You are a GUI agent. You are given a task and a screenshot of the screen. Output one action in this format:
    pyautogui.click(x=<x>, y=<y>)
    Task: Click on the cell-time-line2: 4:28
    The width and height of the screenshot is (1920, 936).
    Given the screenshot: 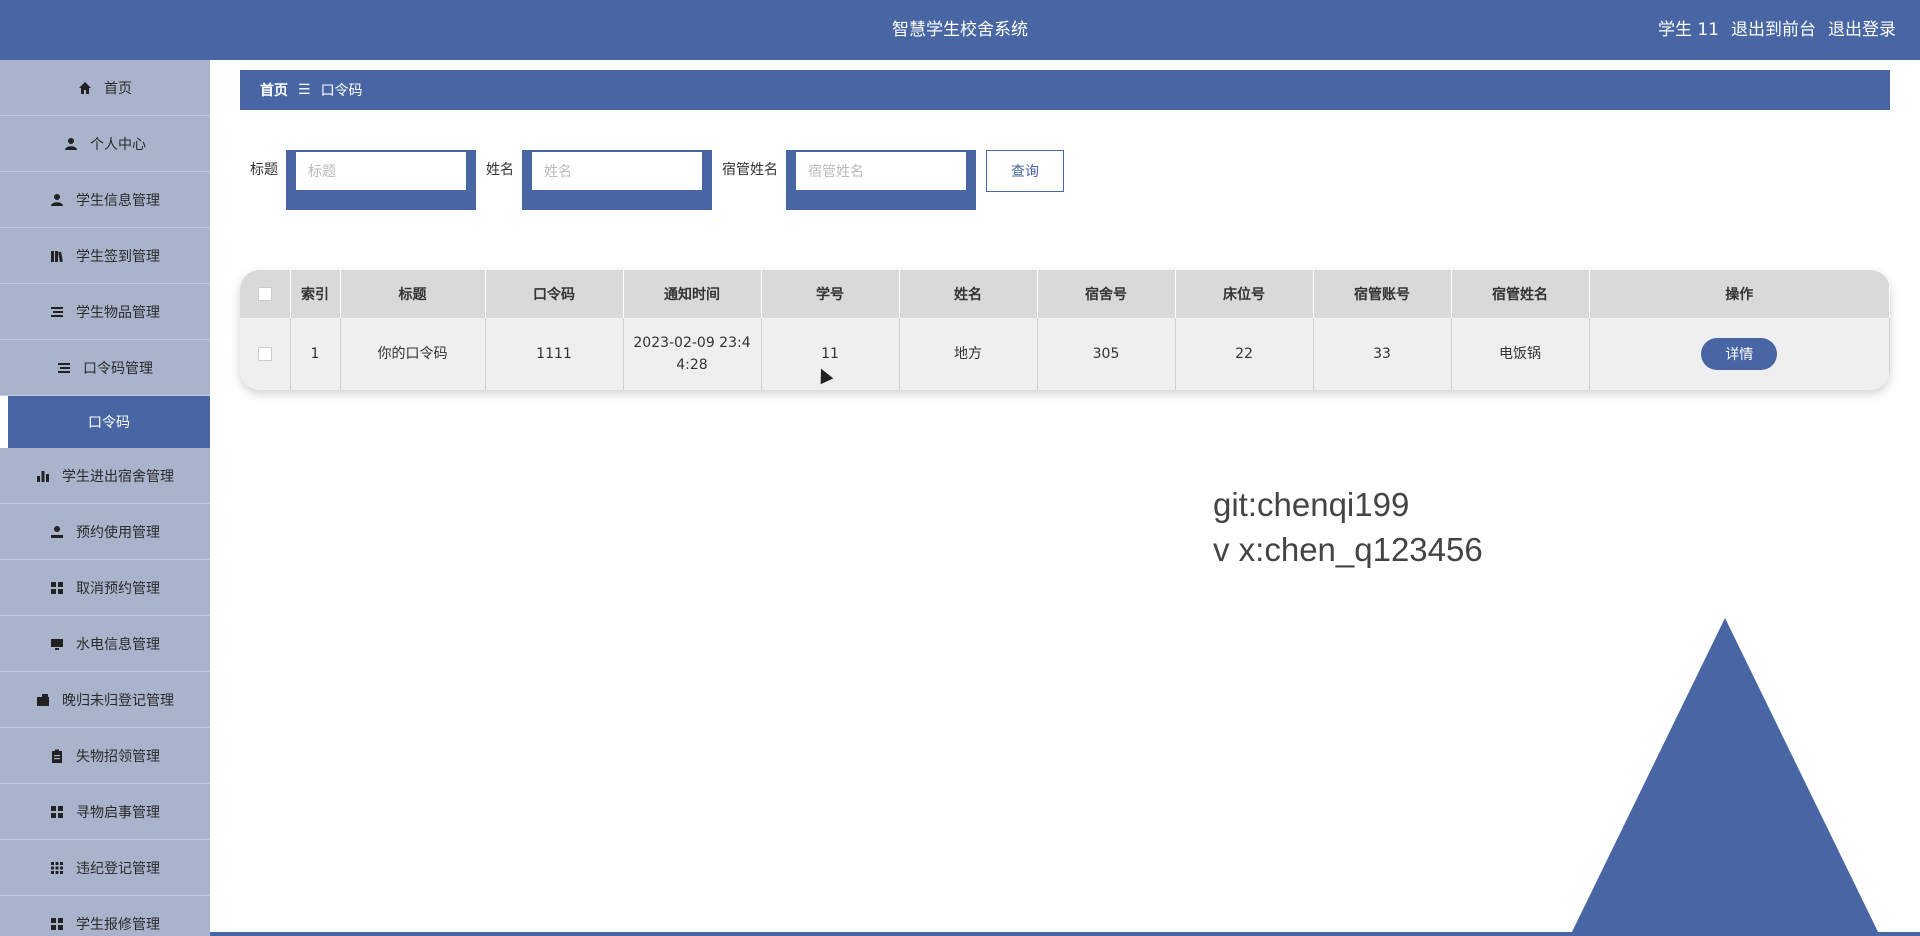 What is the action you would take?
    pyautogui.click(x=692, y=365)
    